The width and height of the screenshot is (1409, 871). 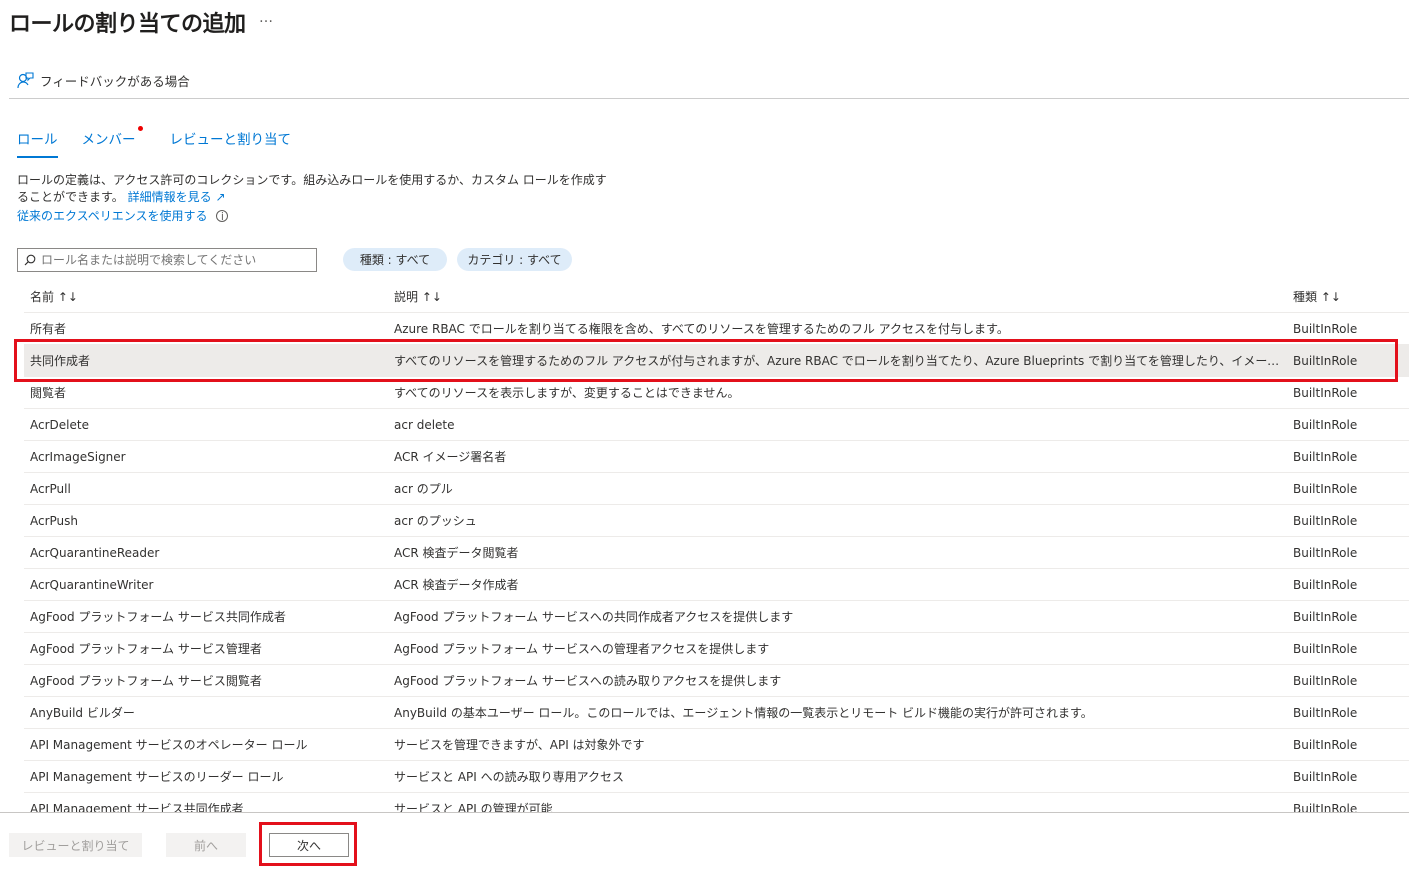 What do you see at coordinates (206, 845) in the screenshot?
I see `previous-button: 前へ` at bounding box center [206, 845].